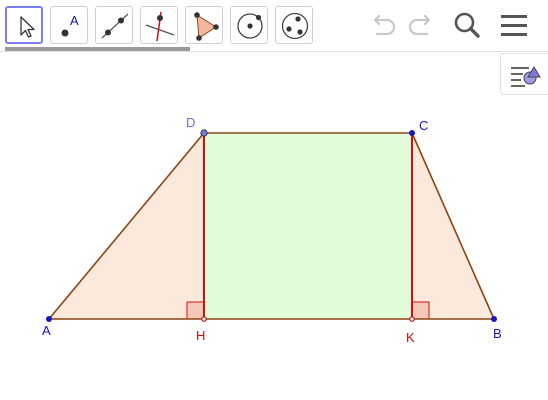 The image size is (548, 400). What do you see at coordinates (46, 330) in the screenshot?
I see `label-a: A` at bounding box center [46, 330].